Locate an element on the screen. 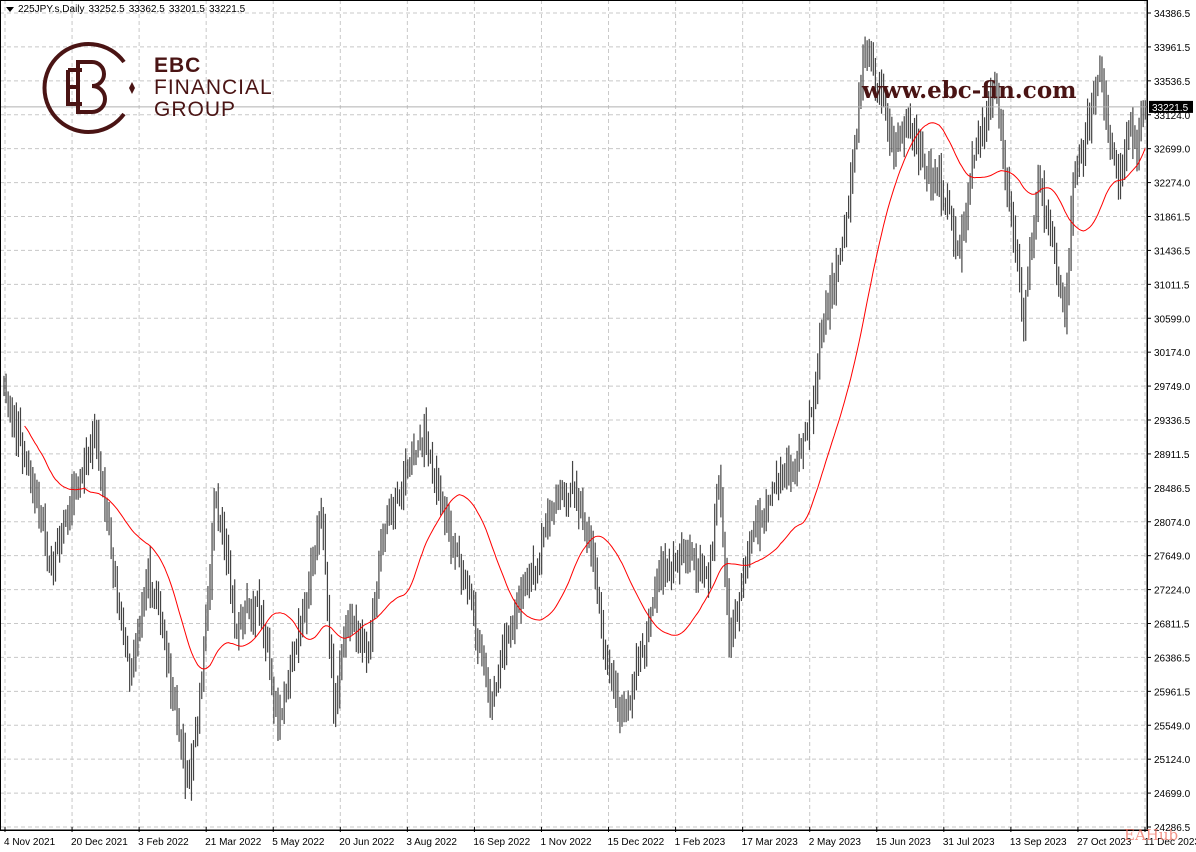 This screenshot has width=1196, height=852. x-tick-label: 16 Sep 2022 is located at coordinates (501, 842).